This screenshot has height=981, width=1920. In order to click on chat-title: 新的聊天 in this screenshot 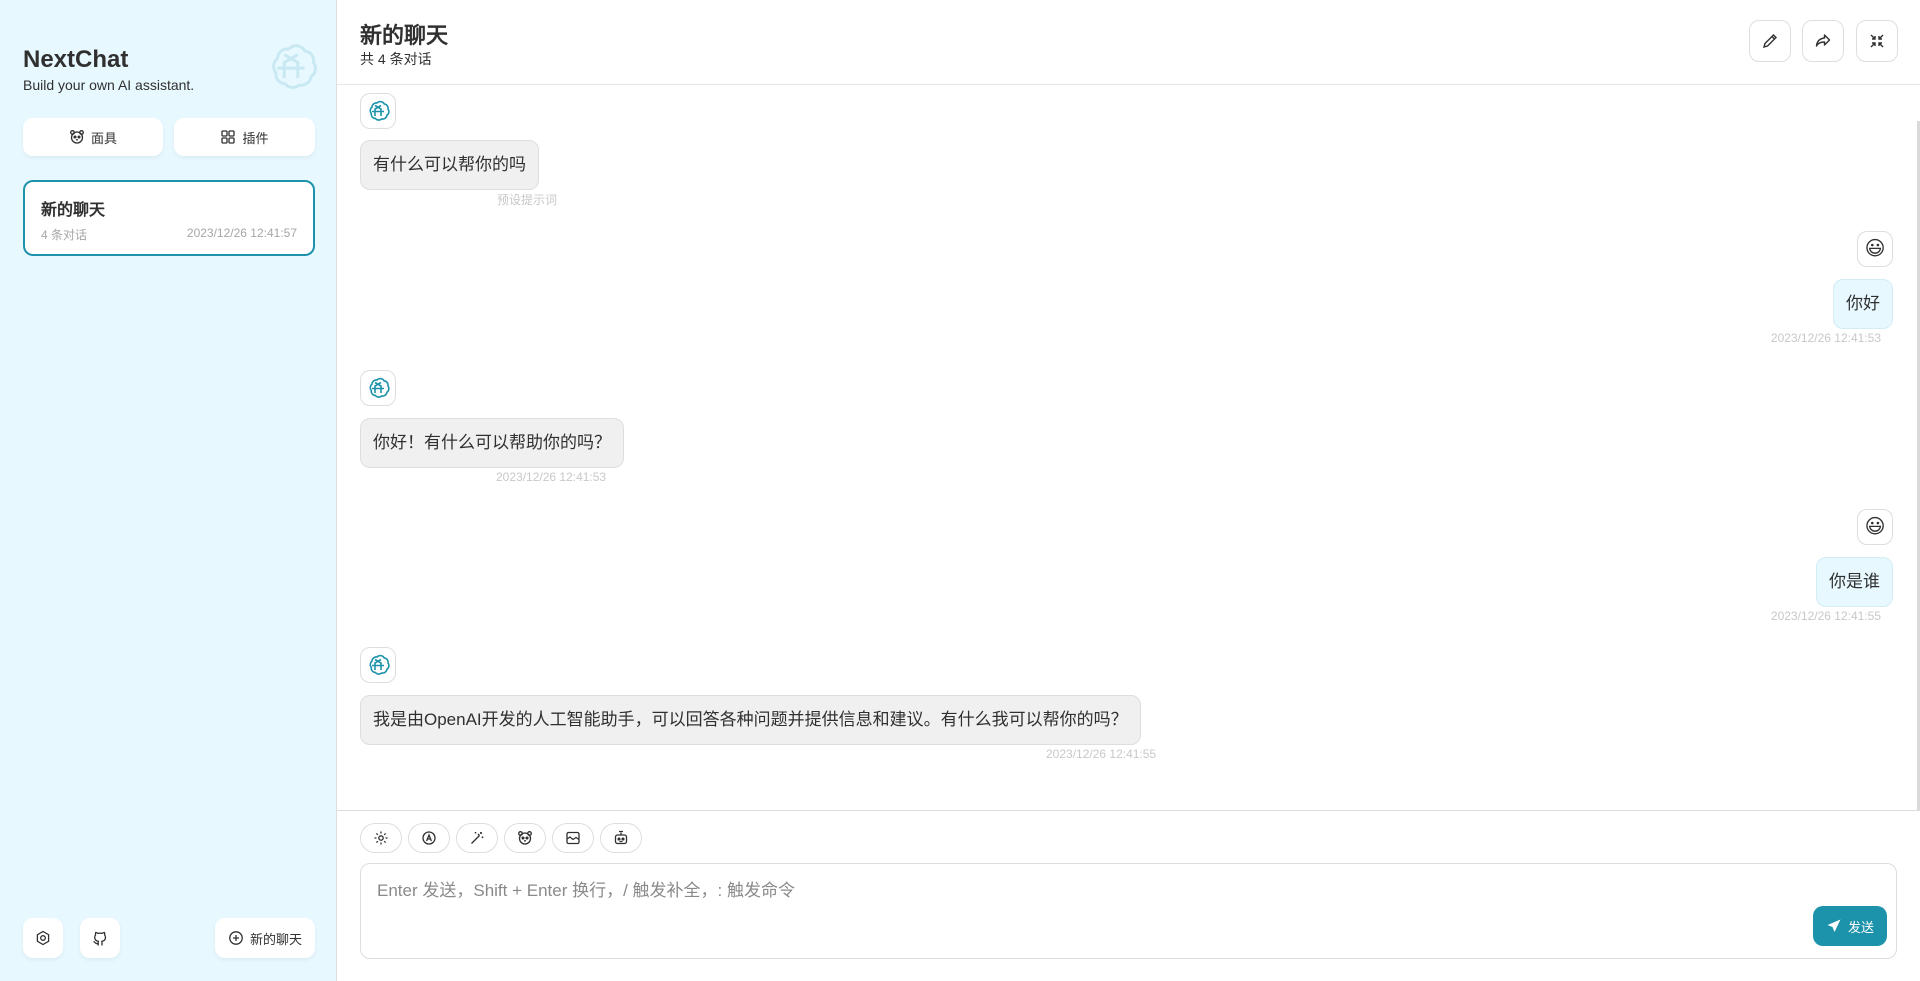, I will do `click(404, 34)`.